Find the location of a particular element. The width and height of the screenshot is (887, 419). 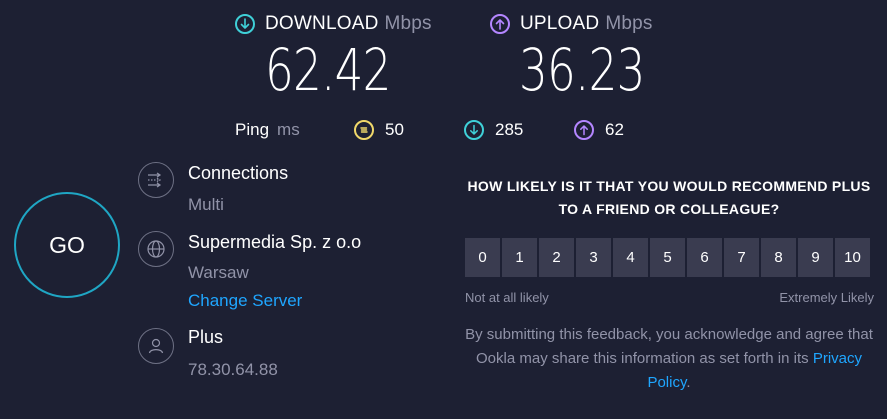

ping-label: Ping is located at coordinates (252, 129).